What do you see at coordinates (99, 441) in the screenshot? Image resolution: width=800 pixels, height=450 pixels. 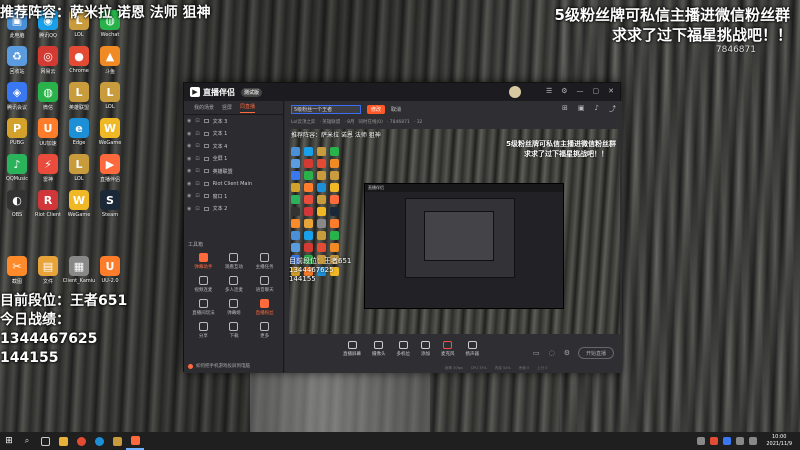 I see `edge-icon` at bounding box center [99, 441].